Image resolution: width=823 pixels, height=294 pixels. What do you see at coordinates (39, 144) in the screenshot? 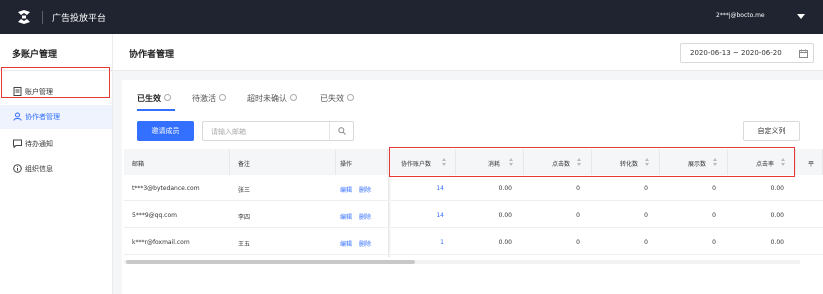
I see `sidebar-item-label: 待办通知` at bounding box center [39, 144].